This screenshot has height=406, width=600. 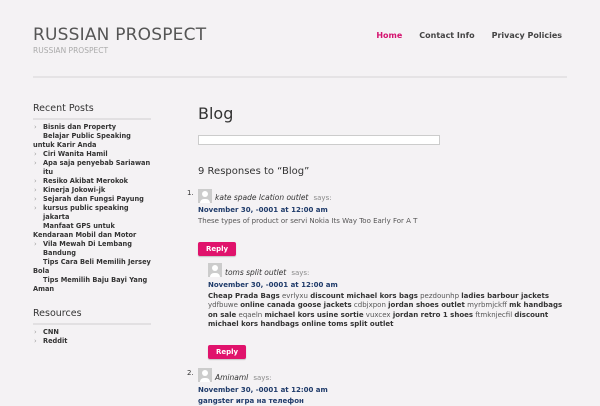 What do you see at coordinates (383, 401) in the screenshot?
I see `comment-text: gangster игра на телефон` at bounding box center [383, 401].